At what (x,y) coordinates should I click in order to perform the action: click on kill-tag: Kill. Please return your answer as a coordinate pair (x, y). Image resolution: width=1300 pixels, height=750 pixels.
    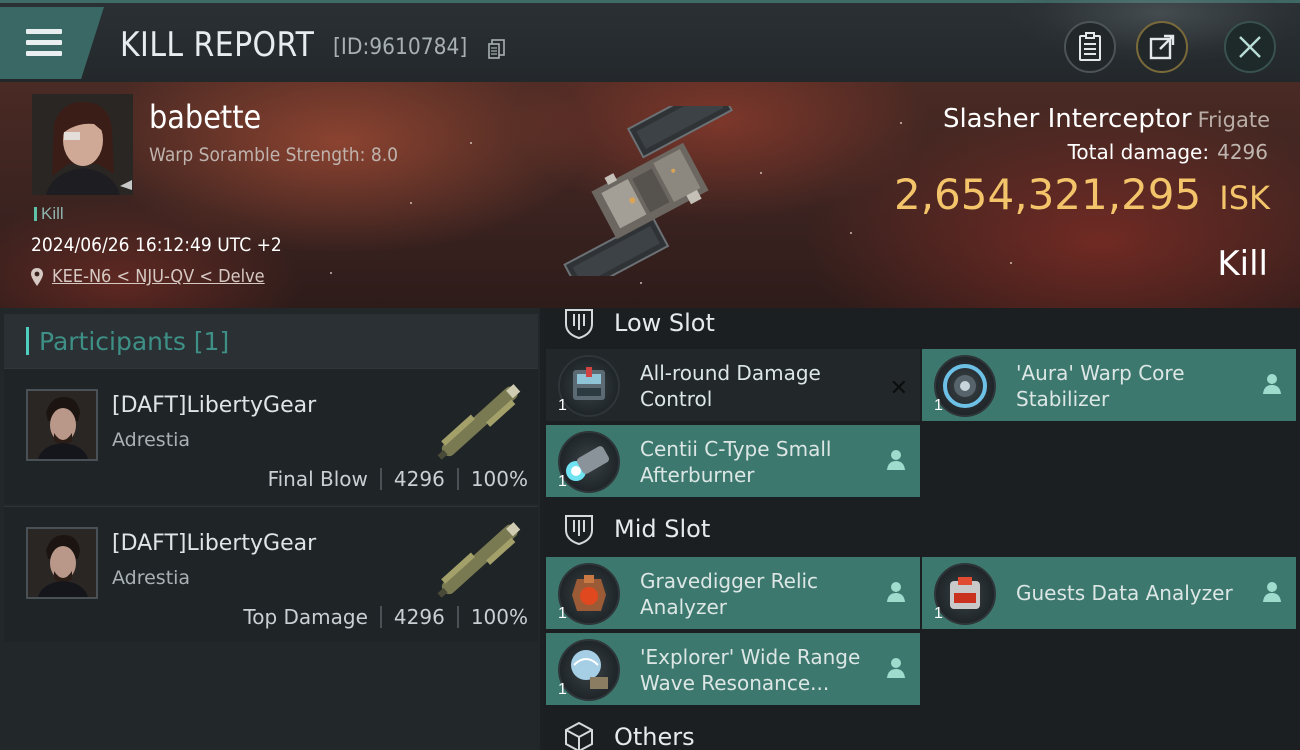
    Looking at the image, I should click on (49, 214).